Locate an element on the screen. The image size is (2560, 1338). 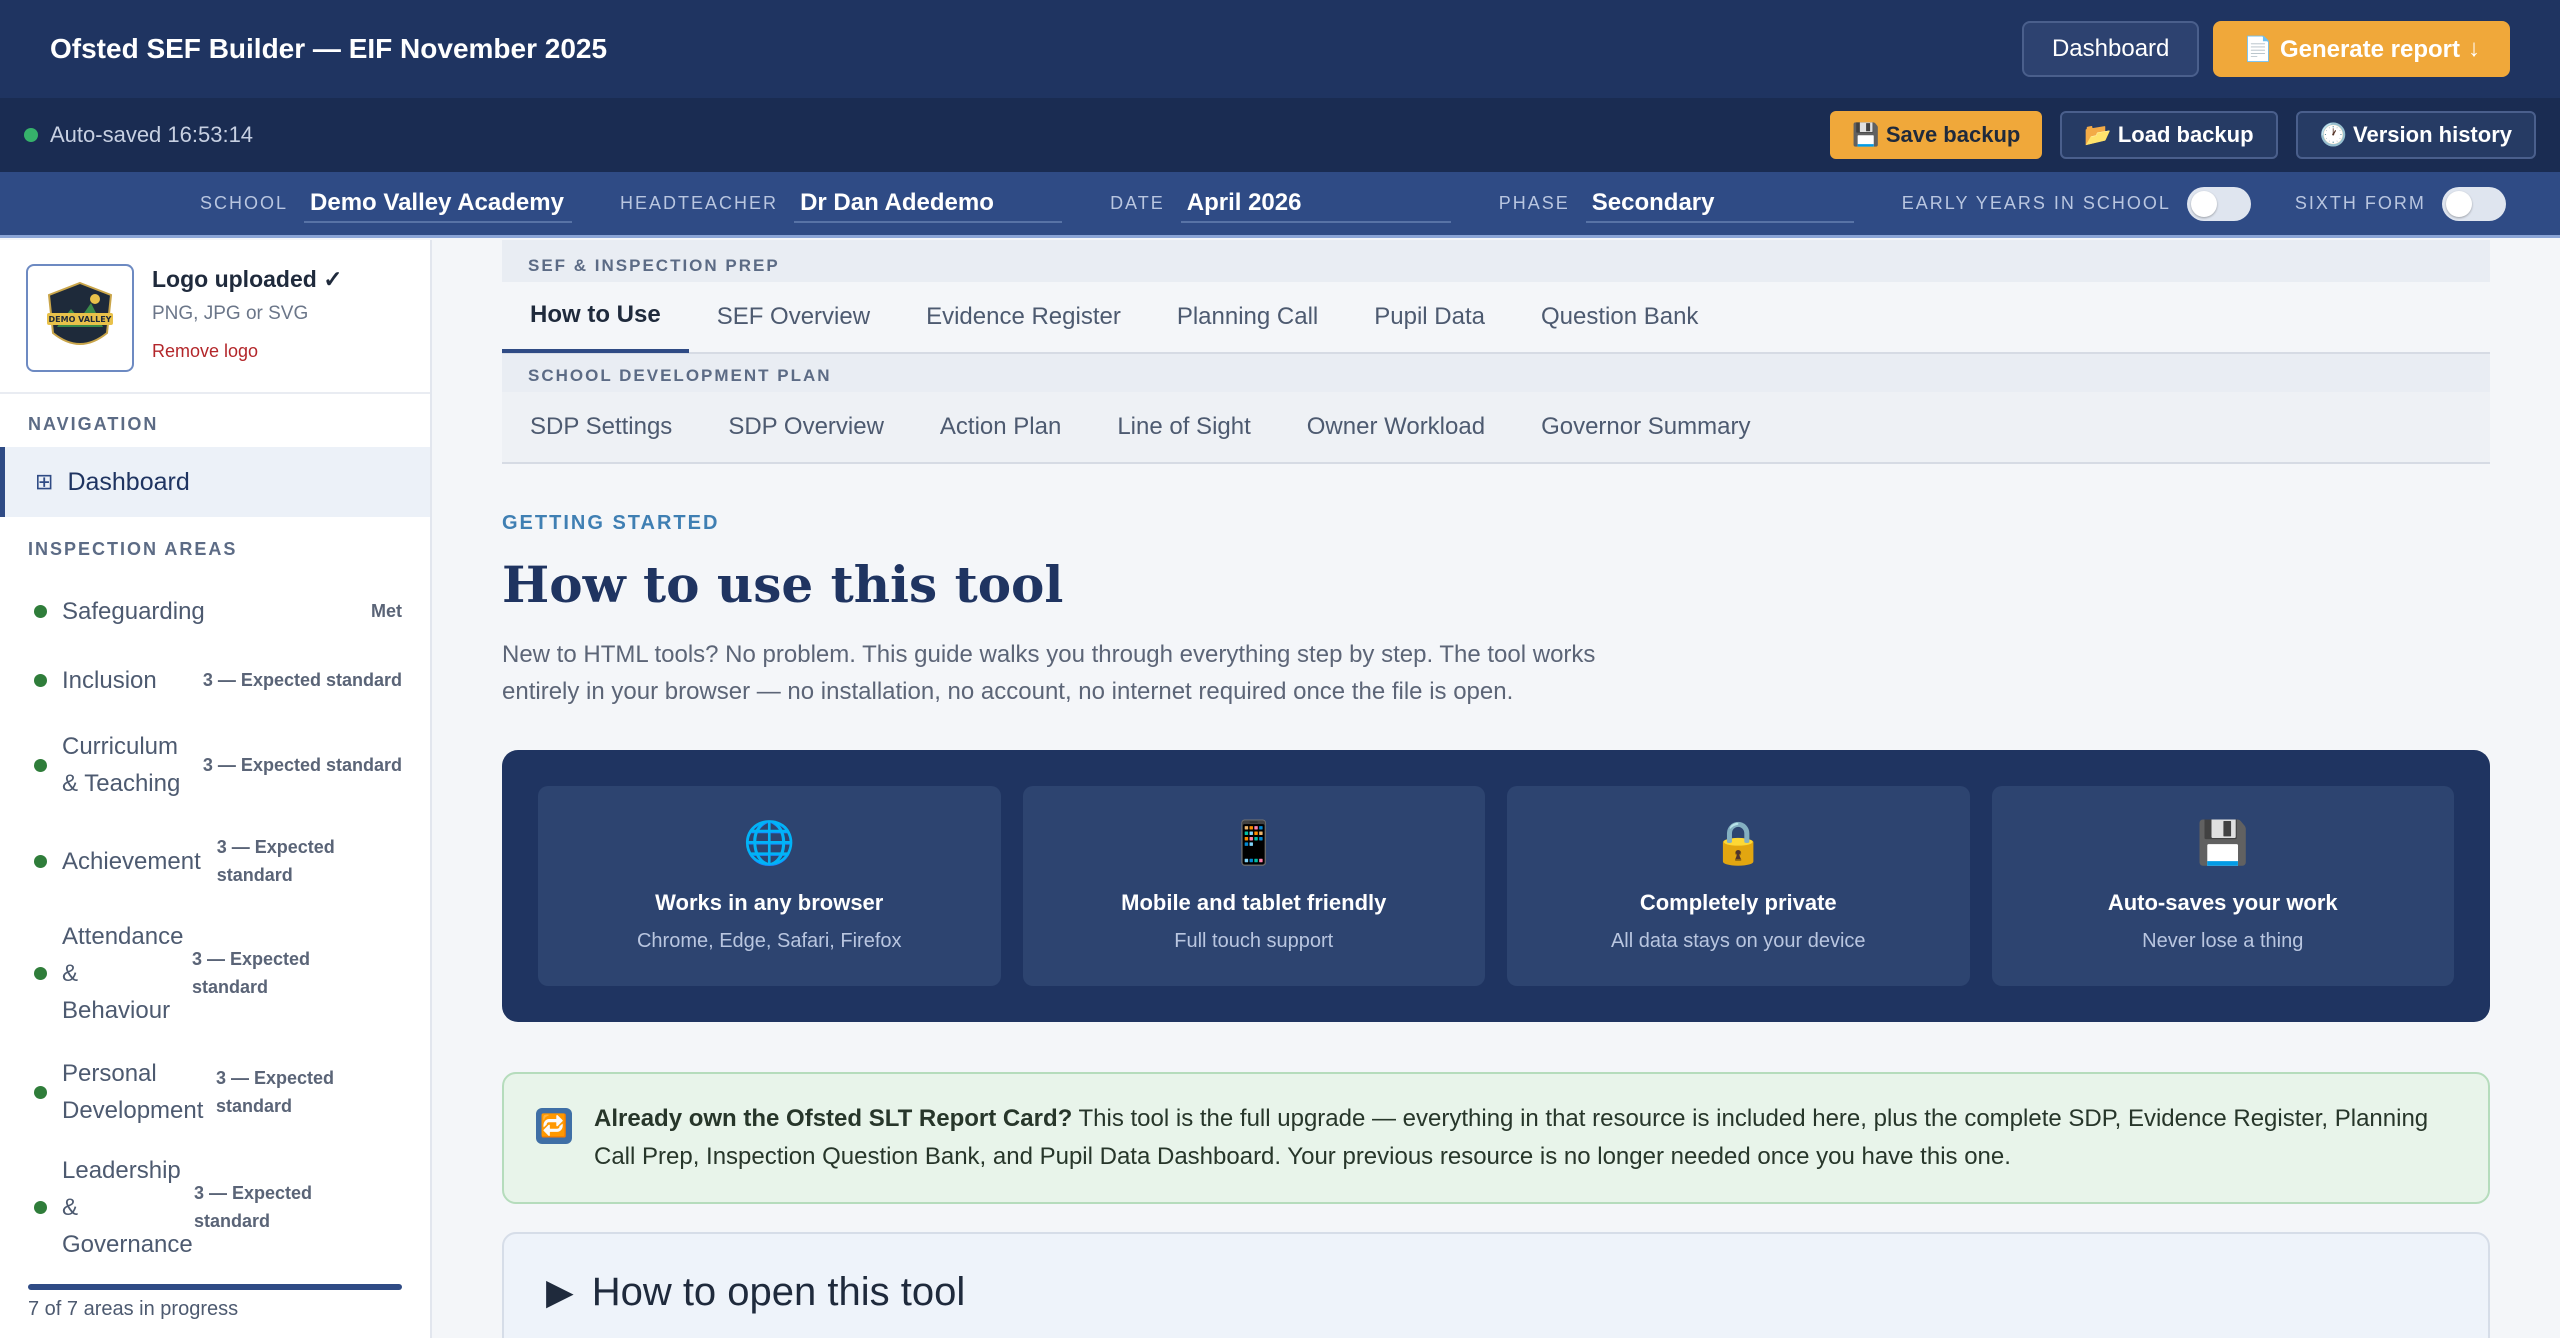
remove-logo-link: Remove logo is located at coordinates (247, 351).